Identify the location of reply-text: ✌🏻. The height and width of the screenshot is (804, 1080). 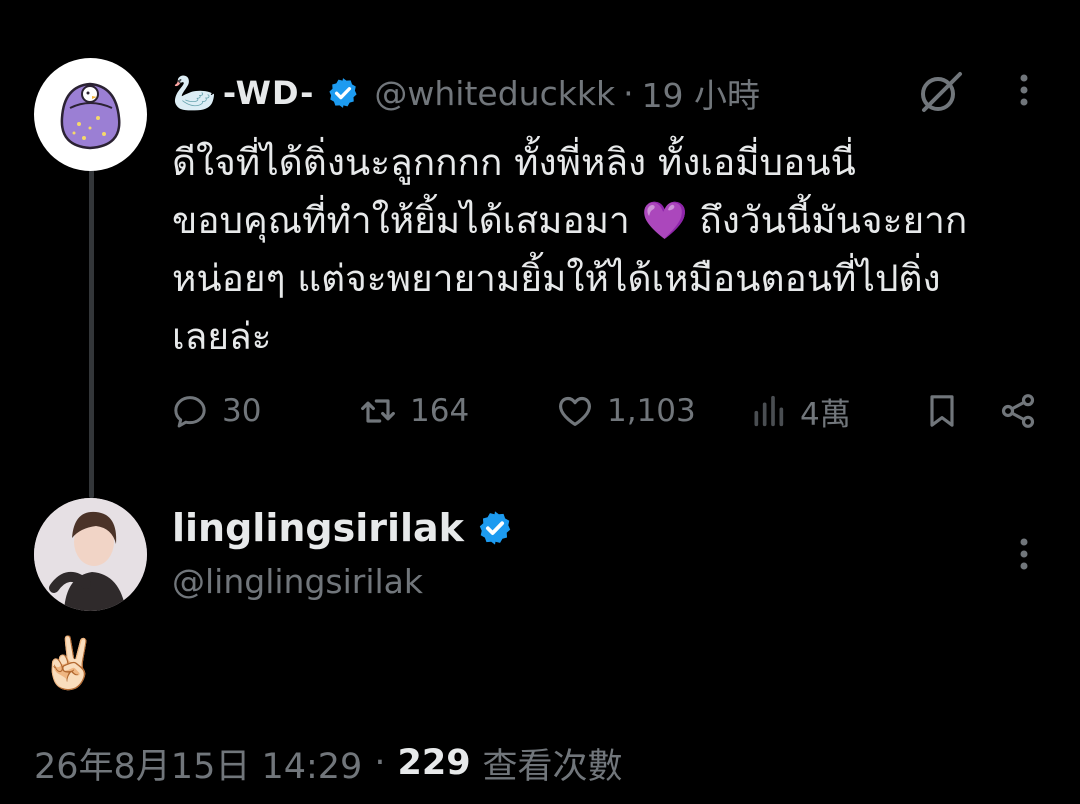
(69, 663).